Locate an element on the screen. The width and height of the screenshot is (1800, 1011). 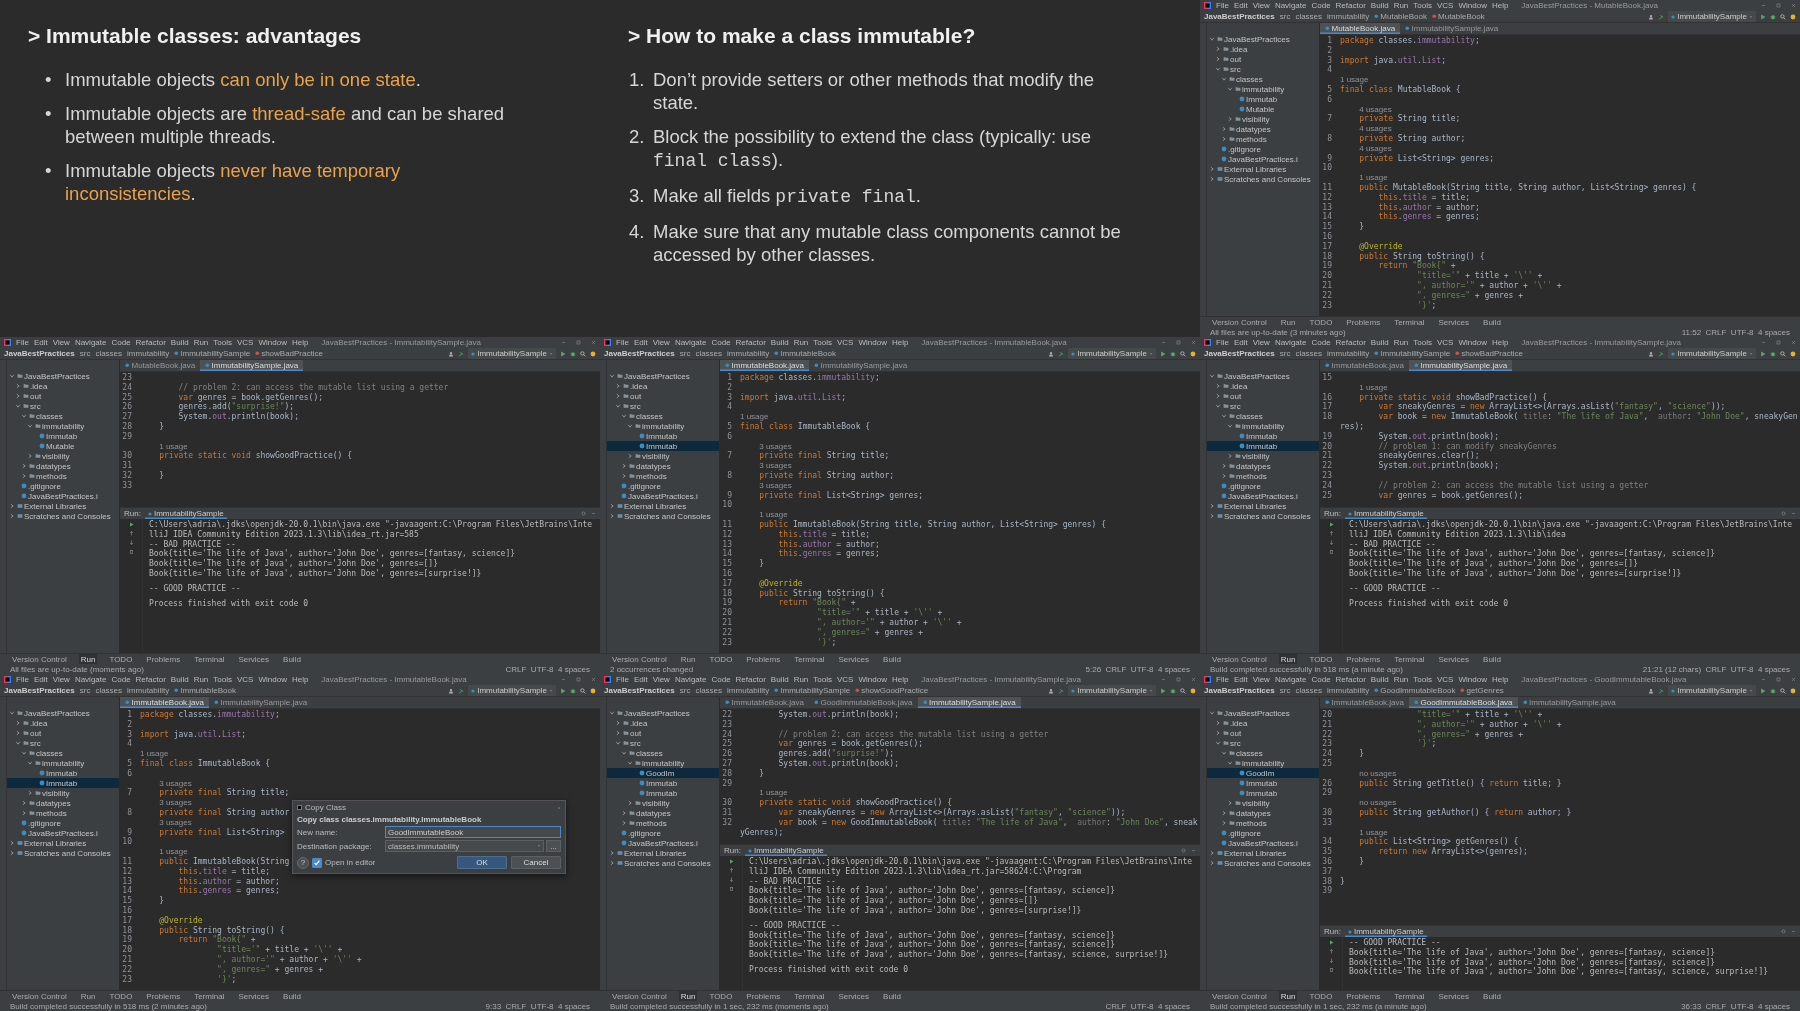
tool-window-button: Services is located at coordinates (254, 659).